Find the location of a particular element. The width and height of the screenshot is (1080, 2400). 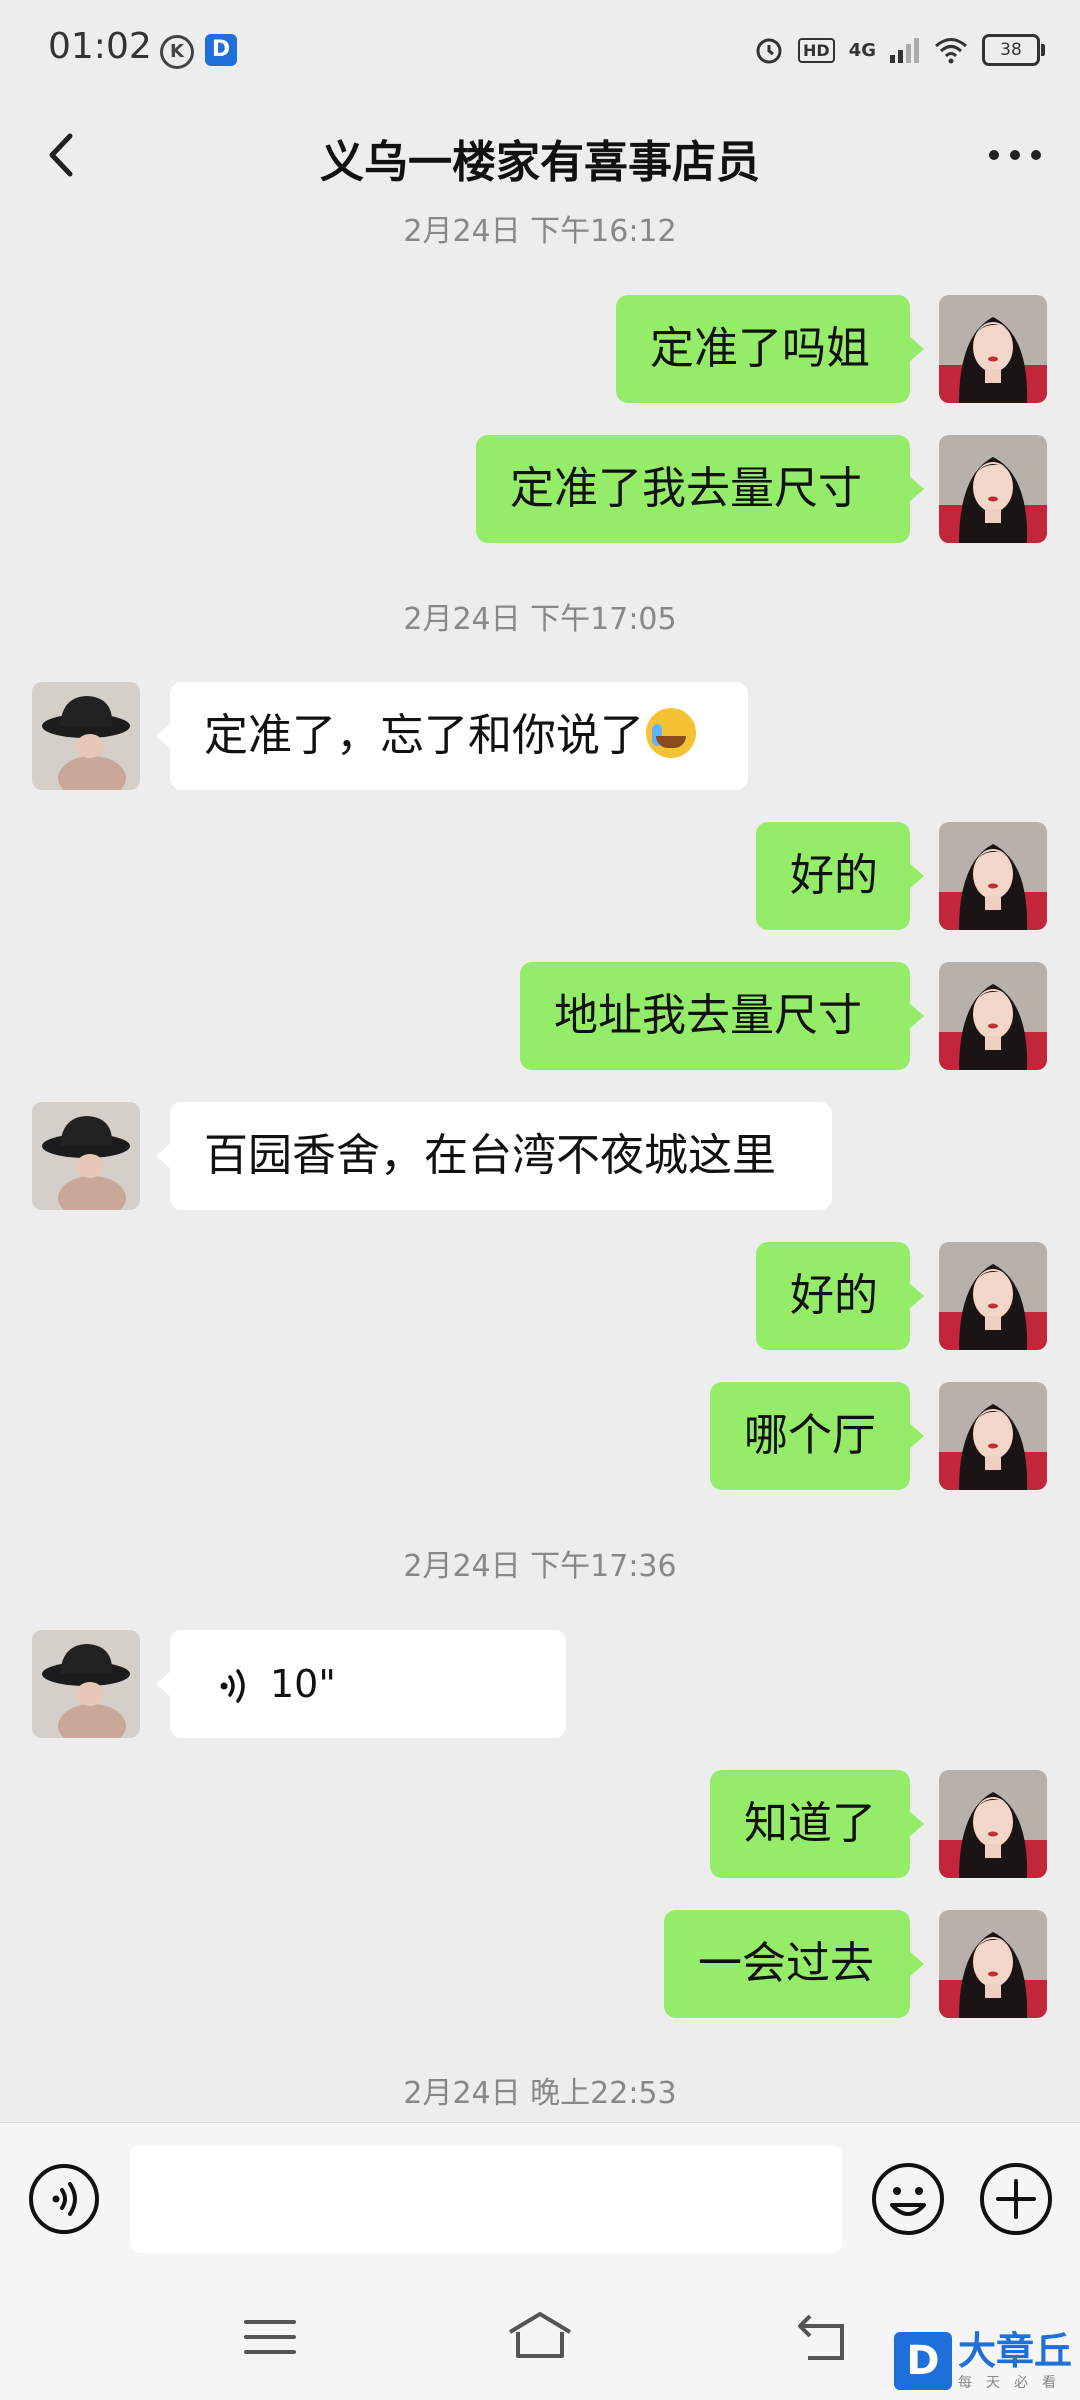

chat-title: 义乌一楼家有喜事店员 is located at coordinates (540, 162).